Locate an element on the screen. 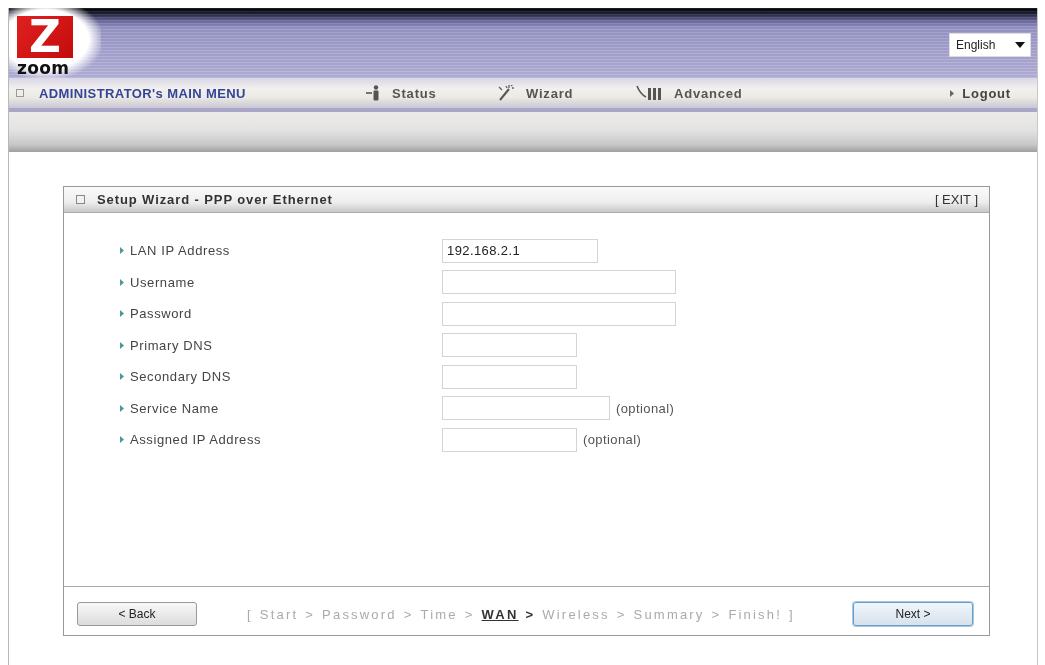  wizard-step: Password is located at coordinates (359, 614).